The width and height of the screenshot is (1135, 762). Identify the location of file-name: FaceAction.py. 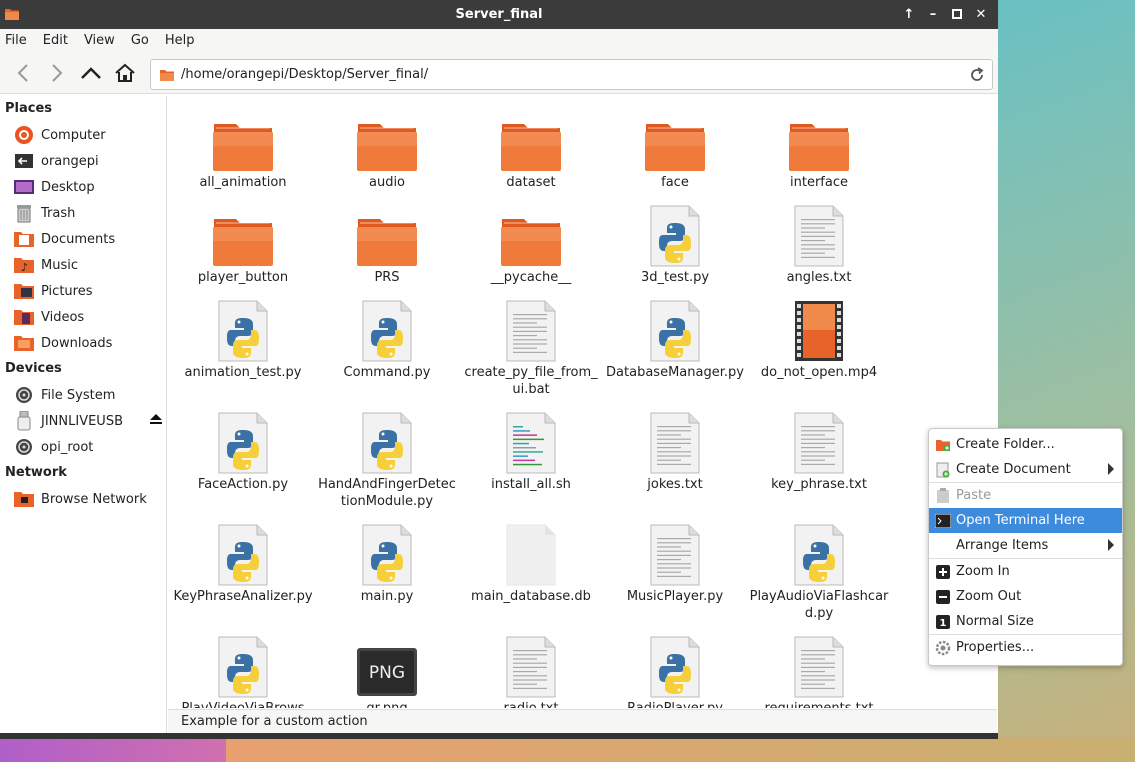
(243, 484).